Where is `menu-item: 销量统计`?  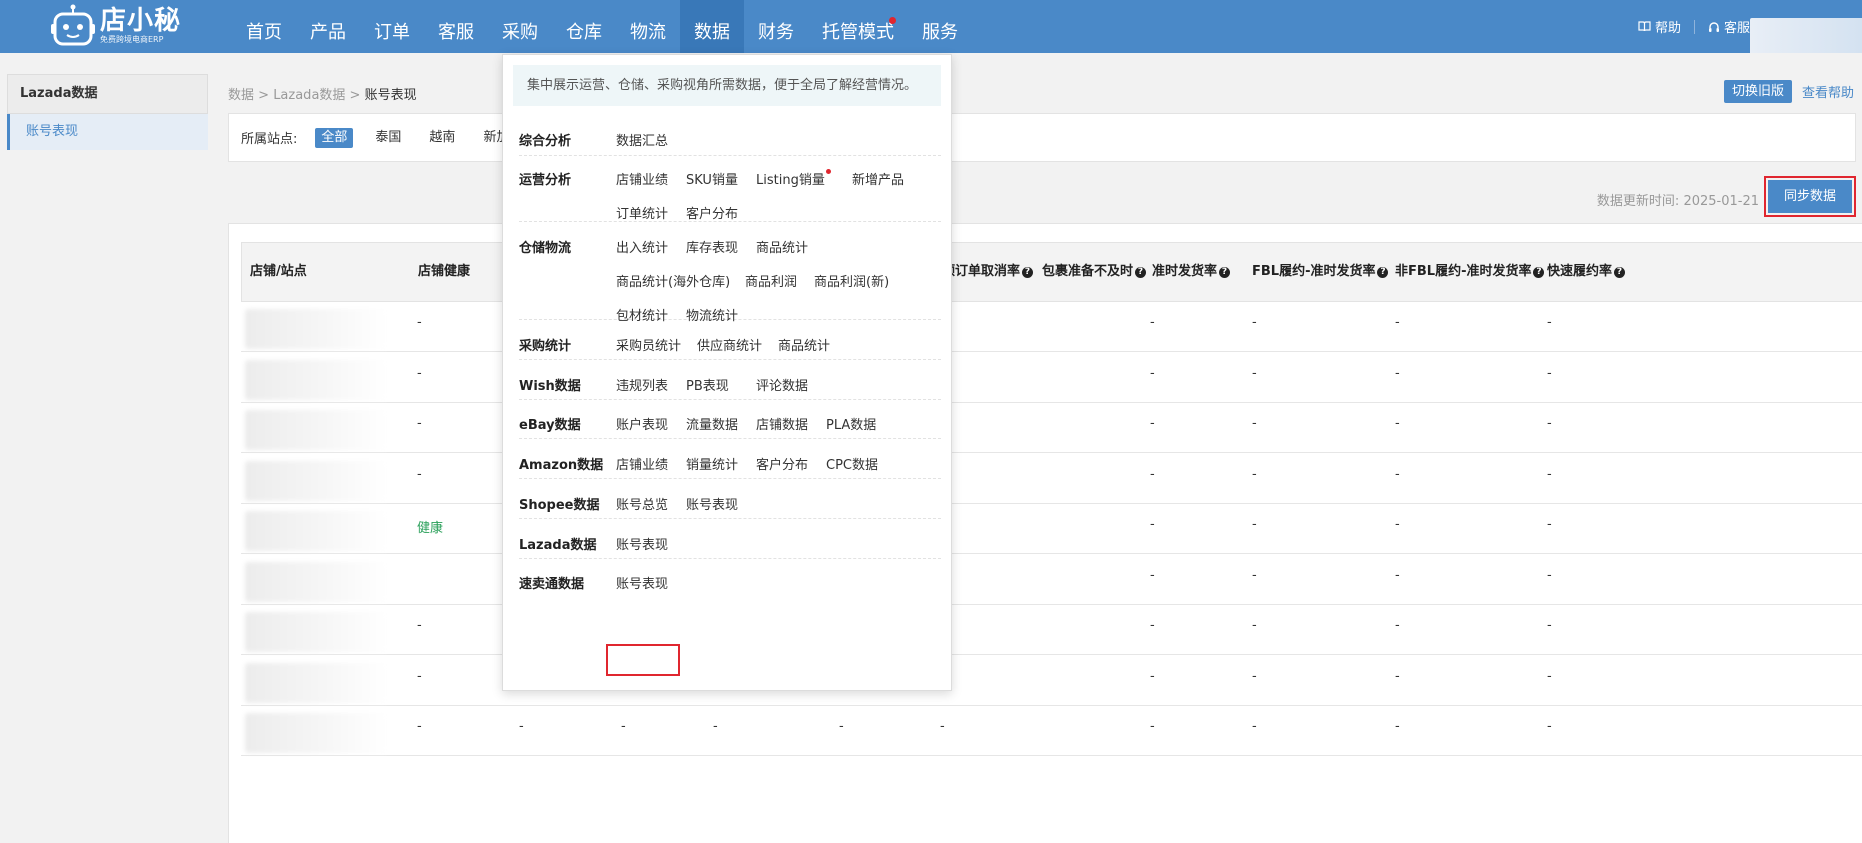
menu-item: 销量统计 is located at coordinates (712, 463).